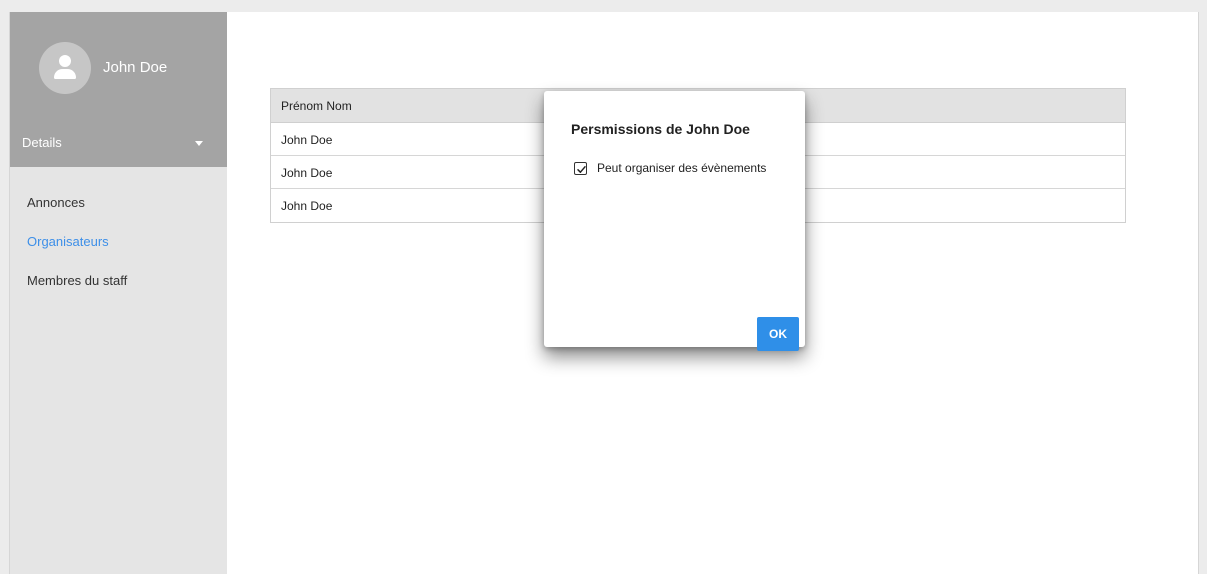 The height and width of the screenshot is (574, 1207). I want to click on sidebar-item-organisateurs: Organisateurs, so click(118, 242).